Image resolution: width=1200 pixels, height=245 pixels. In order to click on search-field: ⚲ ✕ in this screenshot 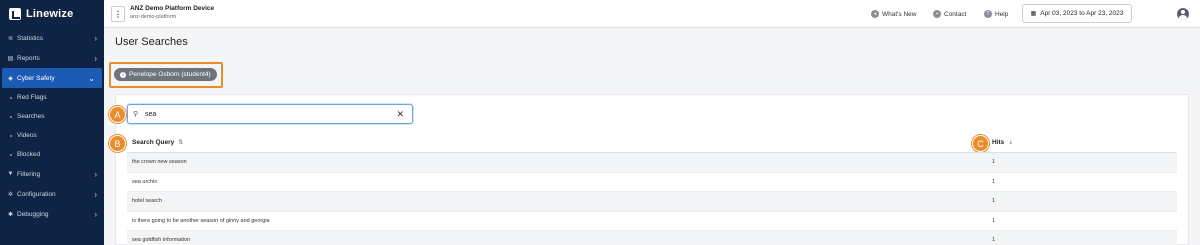, I will do `click(270, 114)`.